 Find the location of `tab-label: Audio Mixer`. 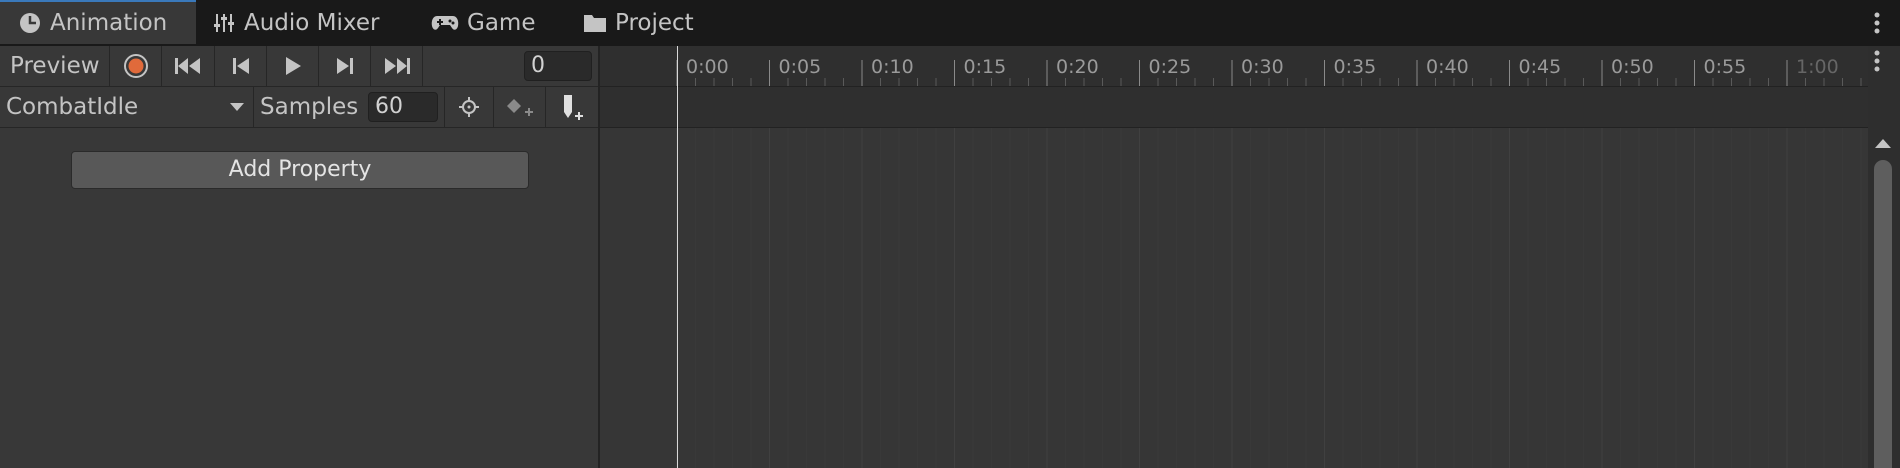

tab-label: Audio Mixer is located at coordinates (312, 23).